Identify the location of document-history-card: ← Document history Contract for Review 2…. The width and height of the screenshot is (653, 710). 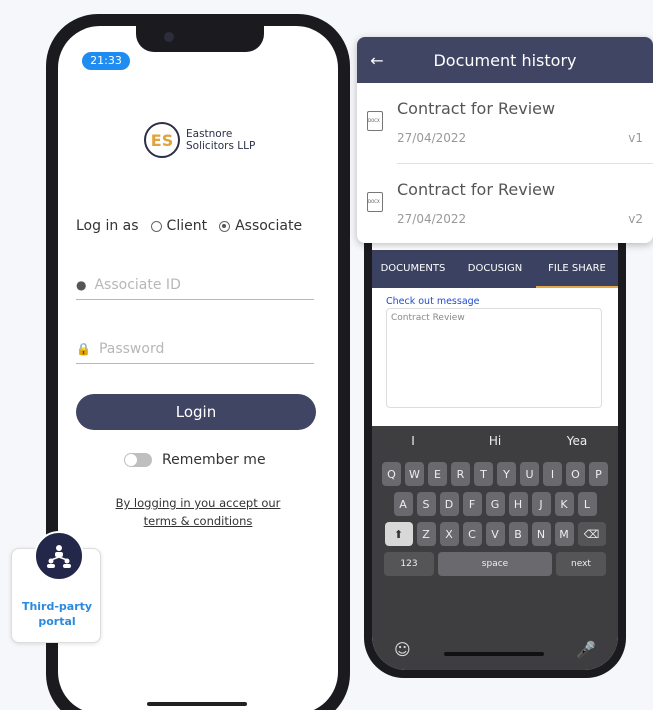
(505, 140).